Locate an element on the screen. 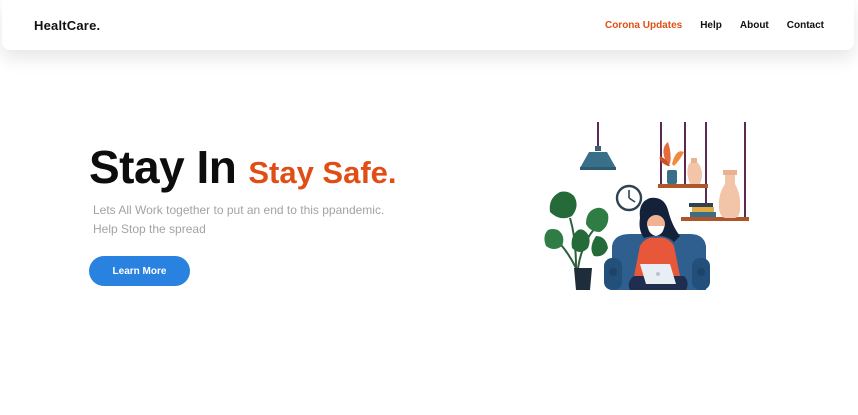 Image resolution: width=858 pixels, height=415 pixels. hero-illustration is located at coordinates (646, 206).